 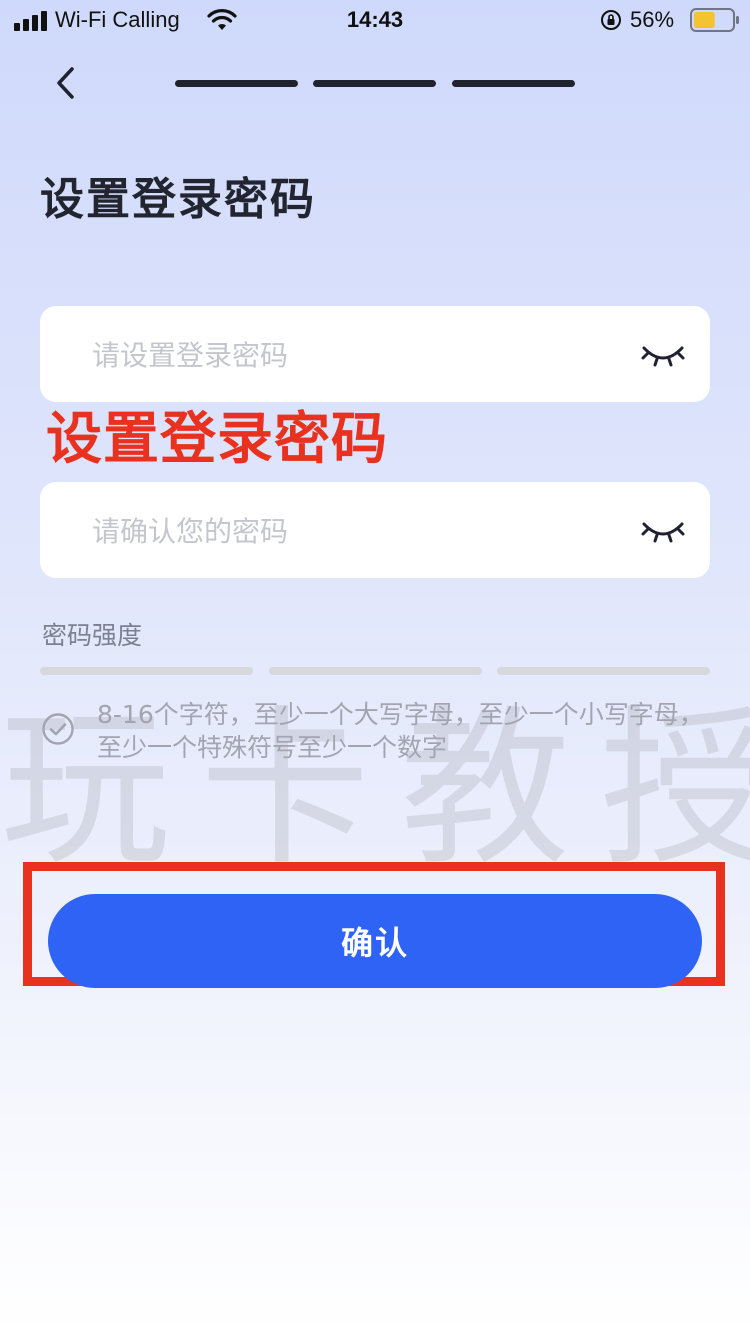 I want to click on check-circle-icon, so click(x=58, y=729).